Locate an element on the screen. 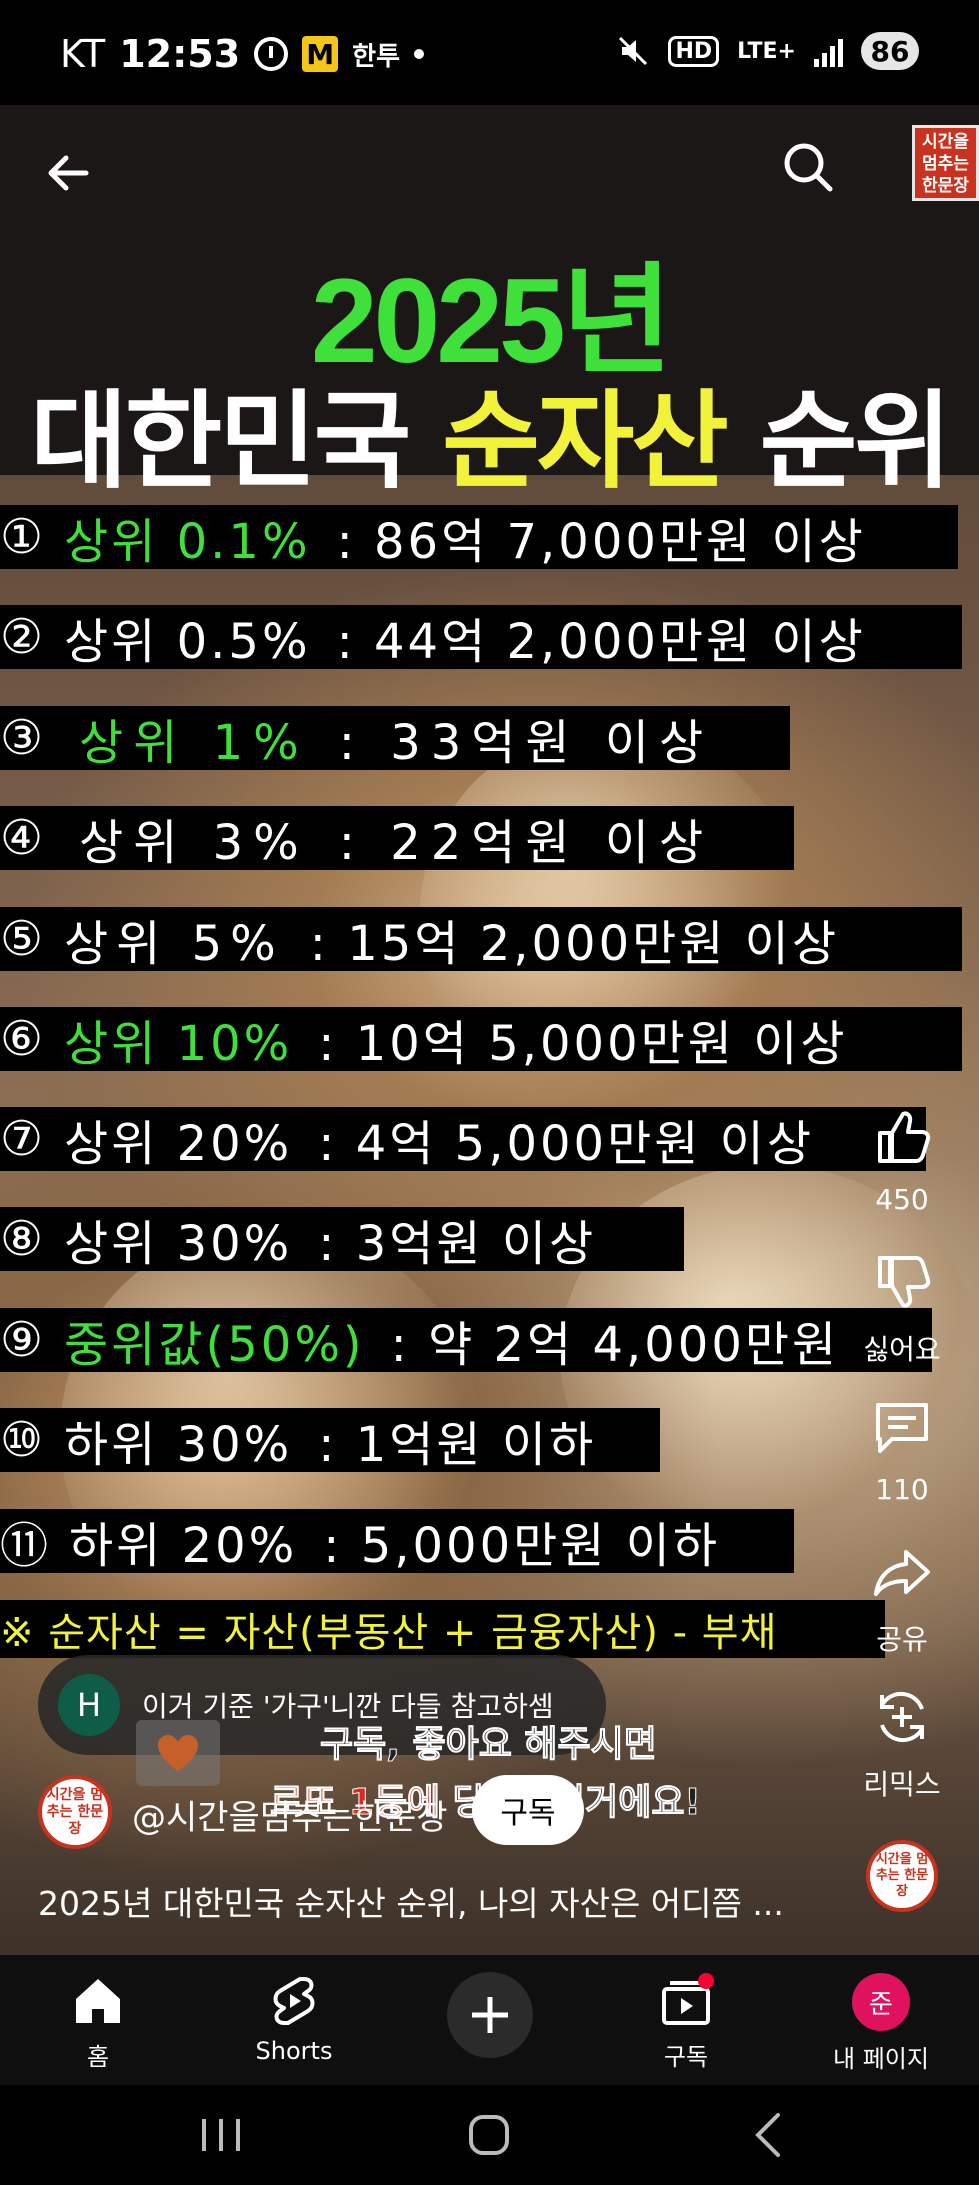 The height and width of the screenshot is (2185, 979). like-button: 450 is located at coordinates (902, 1160).